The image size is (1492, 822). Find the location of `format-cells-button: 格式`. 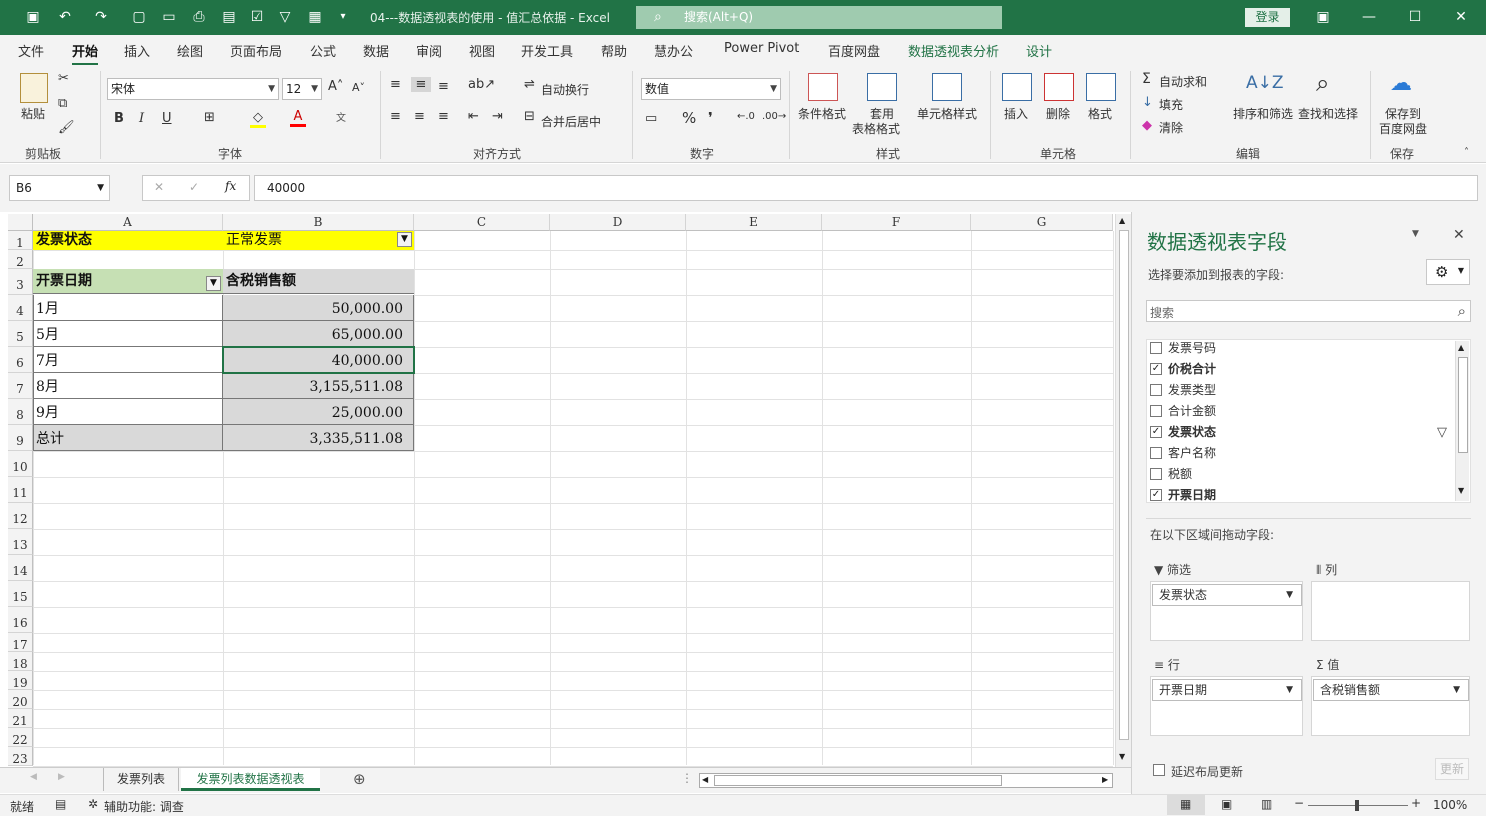

format-cells-button: 格式 is located at coordinates (1100, 113).